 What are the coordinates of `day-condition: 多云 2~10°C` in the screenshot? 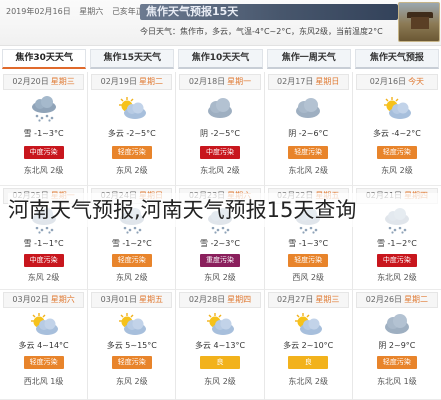 It's located at (308, 345).